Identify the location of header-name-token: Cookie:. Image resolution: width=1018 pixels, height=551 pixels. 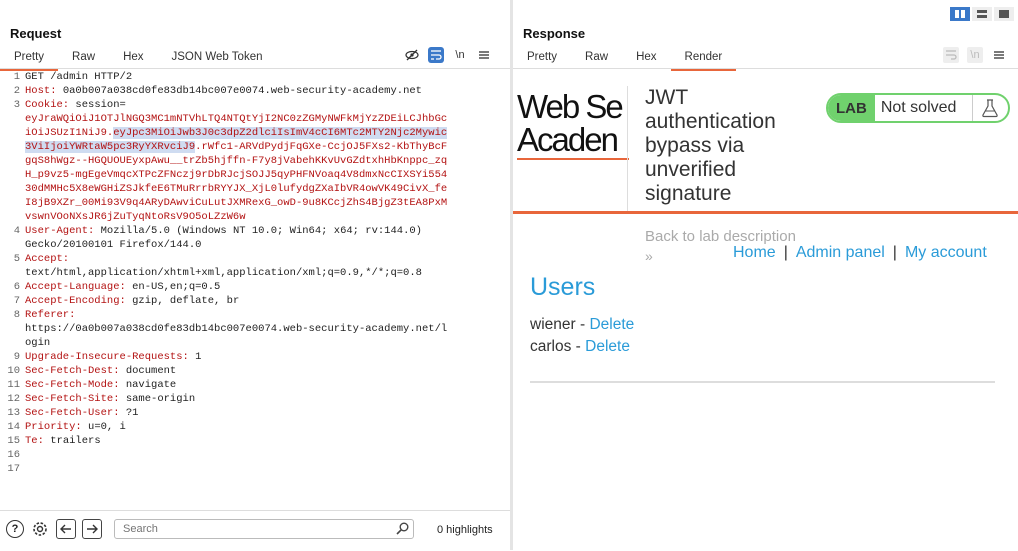
(50, 105).